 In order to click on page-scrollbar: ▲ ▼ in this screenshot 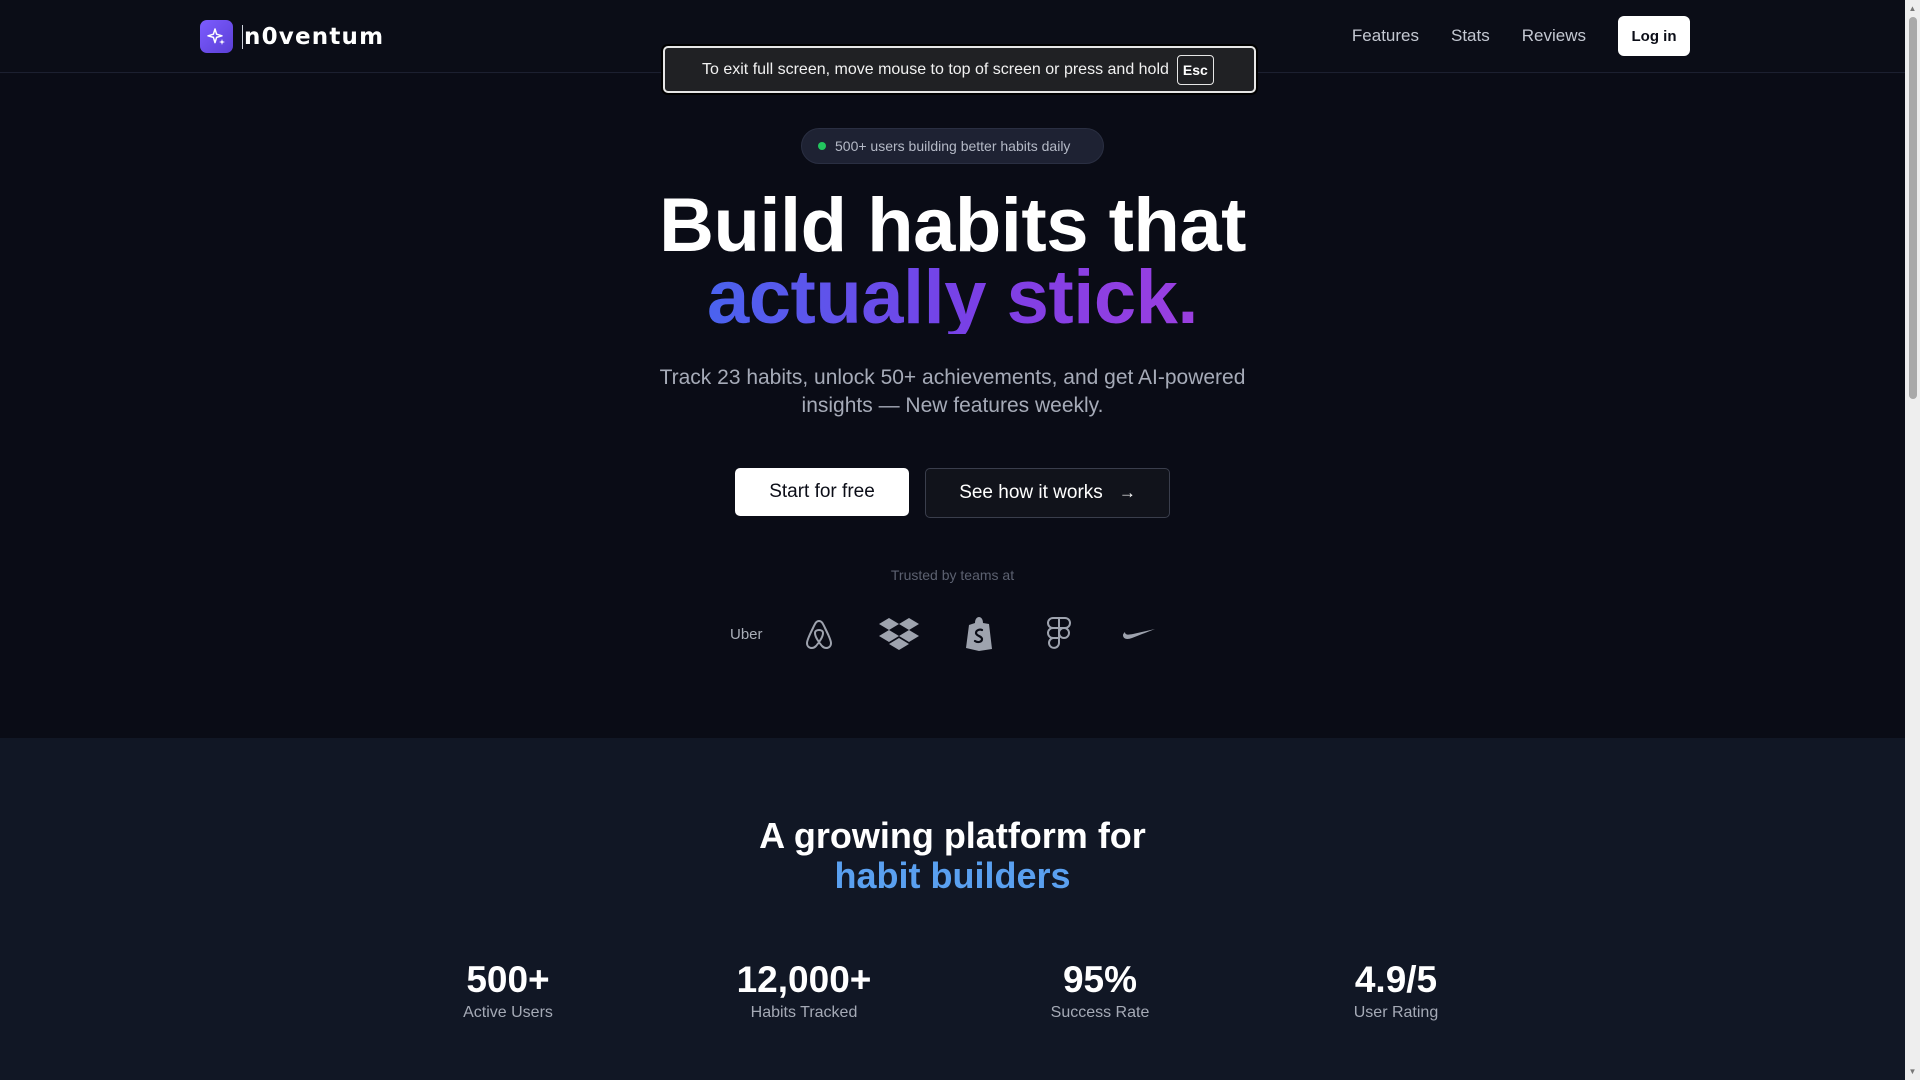, I will do `click(1912, 540)`.